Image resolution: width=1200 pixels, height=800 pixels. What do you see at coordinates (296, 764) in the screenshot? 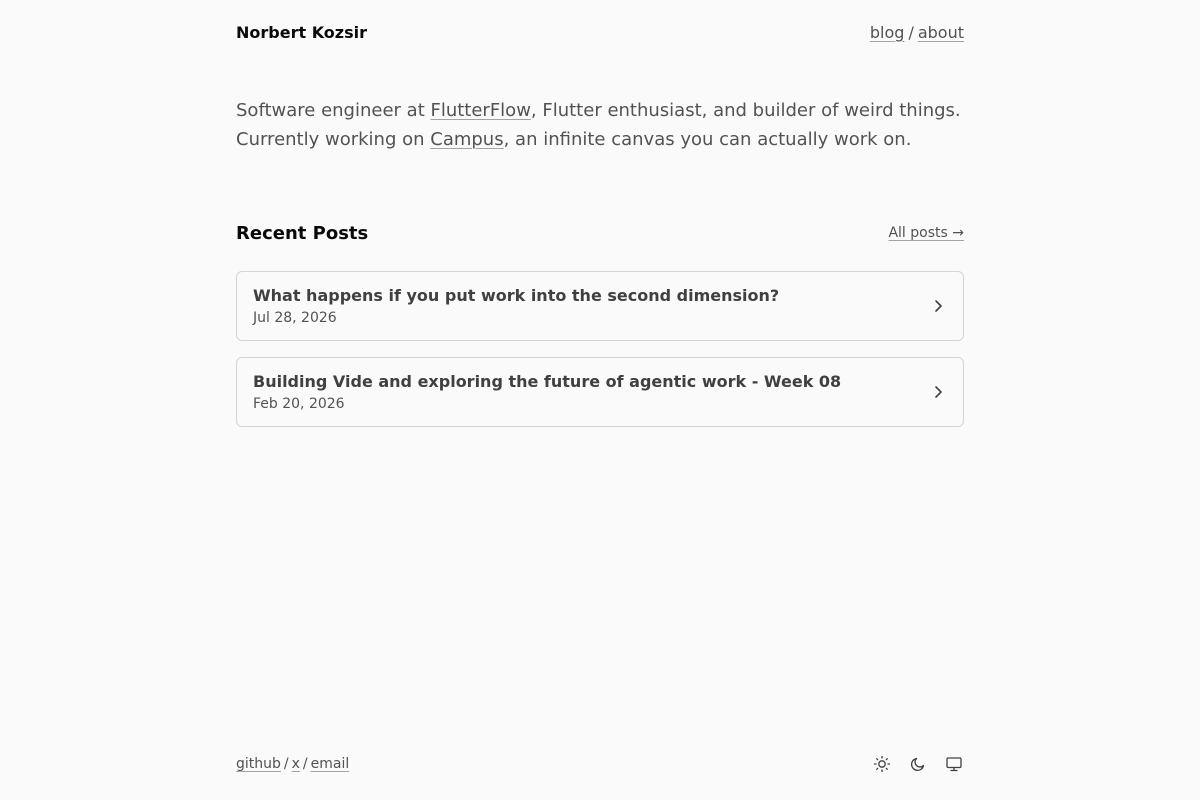
I see `x-link: x` at bounding box center [296, 764].